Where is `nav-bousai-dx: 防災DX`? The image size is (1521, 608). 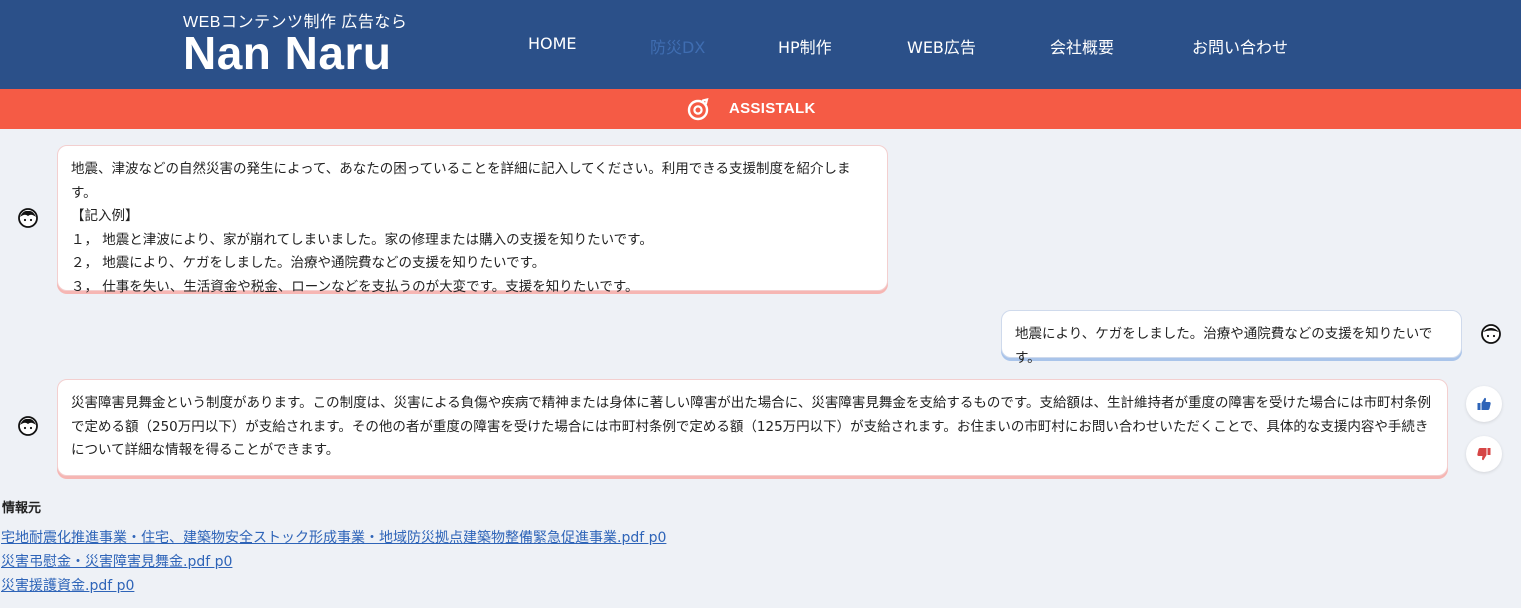 nav-bousai-dx: 防災DX is located at coordinates (677, 46).